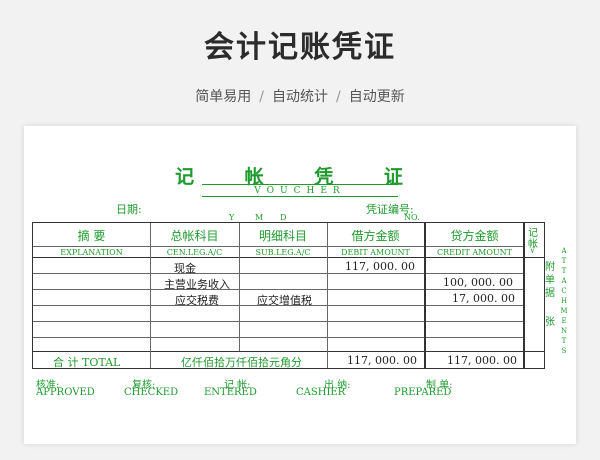 The width and height of the screenshot is (600, 460). Describe the element at coordinates (197, 284) in the screenshot. I see `row-2-general: 主营业务收入` at that location.